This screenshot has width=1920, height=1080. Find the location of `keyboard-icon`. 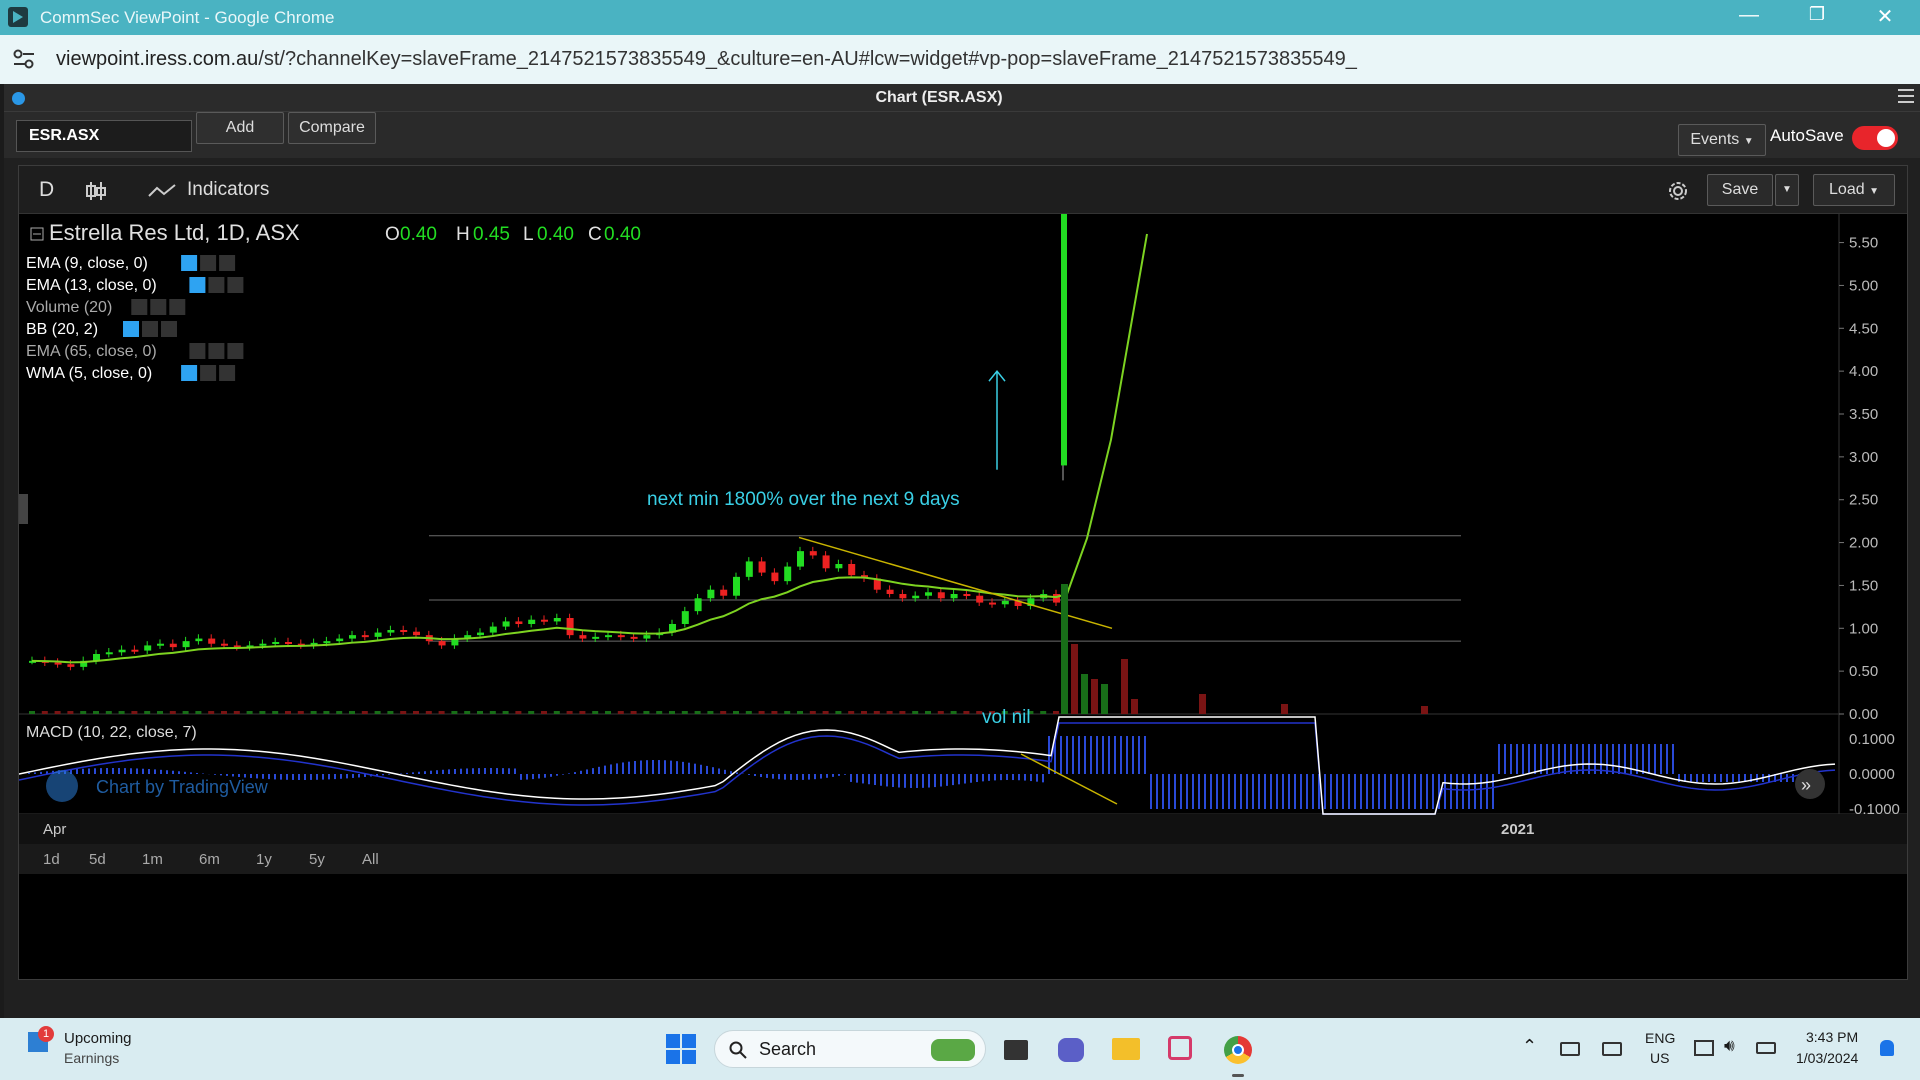

keyboard-icon is located at coordinates (1570, 1049).